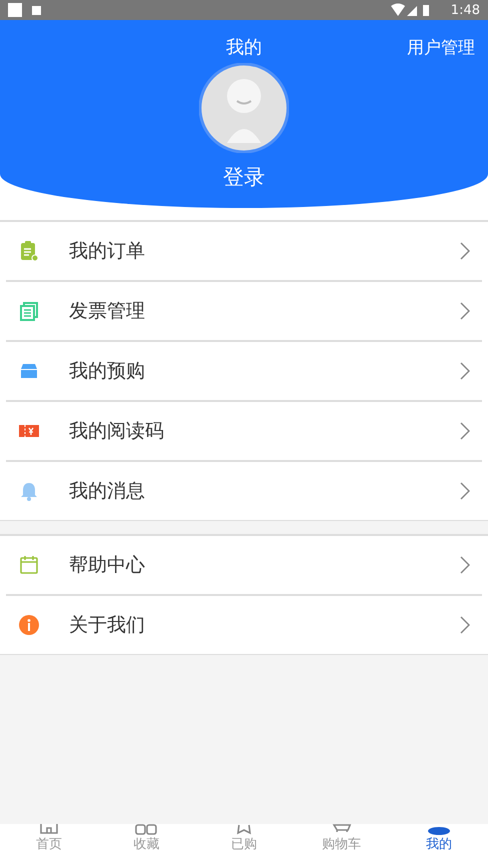 The width and height of the screenshot is (488, 866). Describe the element at coordinates (244, 624) in the screenshot. I see `menu-item: 关于我们` at that location.